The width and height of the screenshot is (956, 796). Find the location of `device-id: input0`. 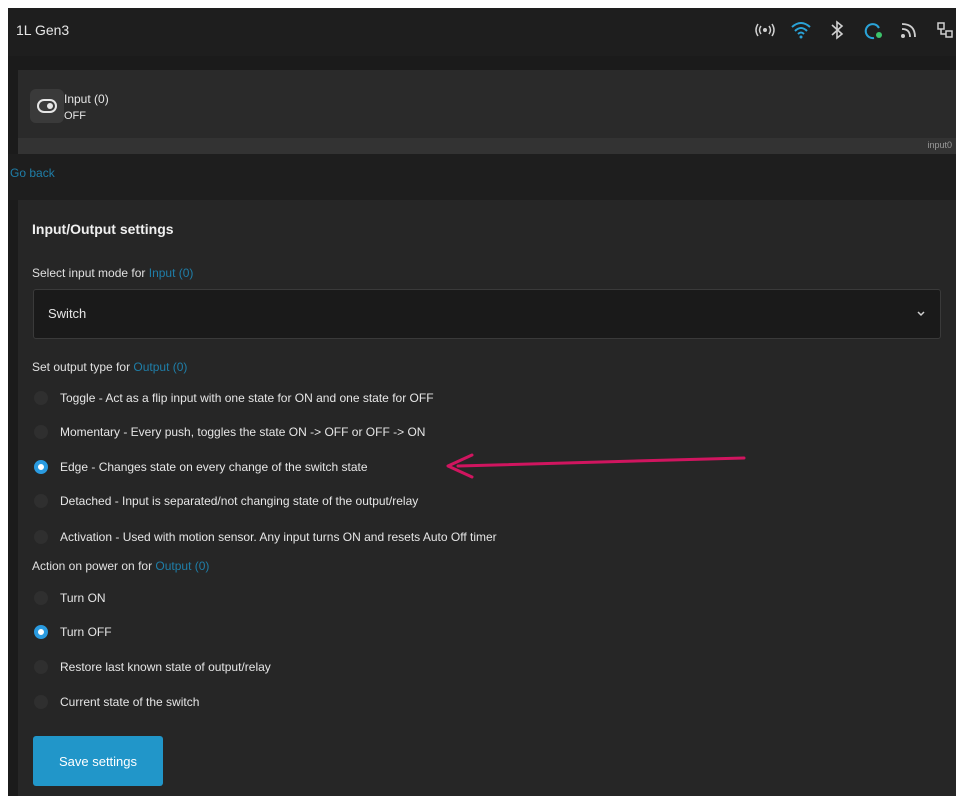

device-id: input0 is located at coordinates (939, 145).